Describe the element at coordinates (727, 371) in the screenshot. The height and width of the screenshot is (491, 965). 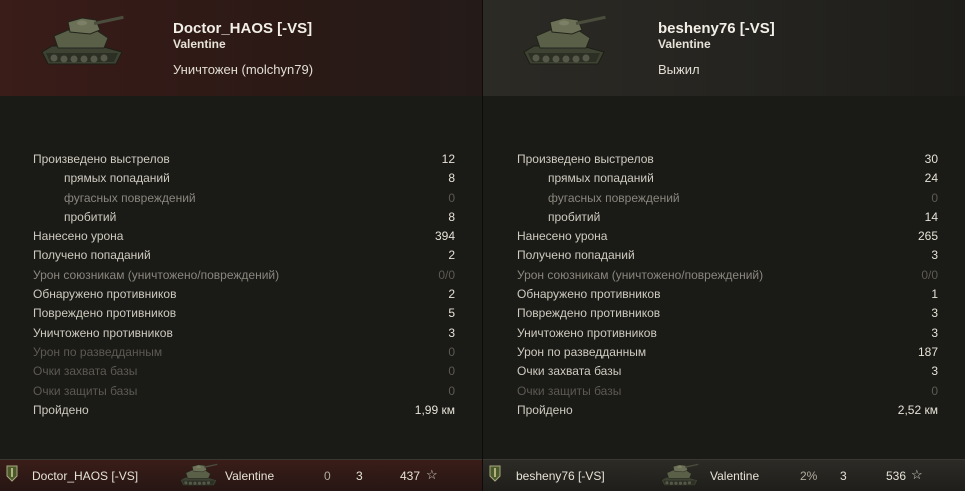
I see `stat-row: Очки захвата базы 3` at that location.